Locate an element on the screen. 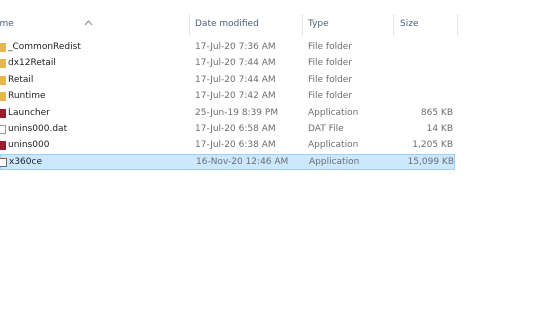 This screenshot has height=336, width=560. file-name: Runtime is located at coordinates (27, 96).